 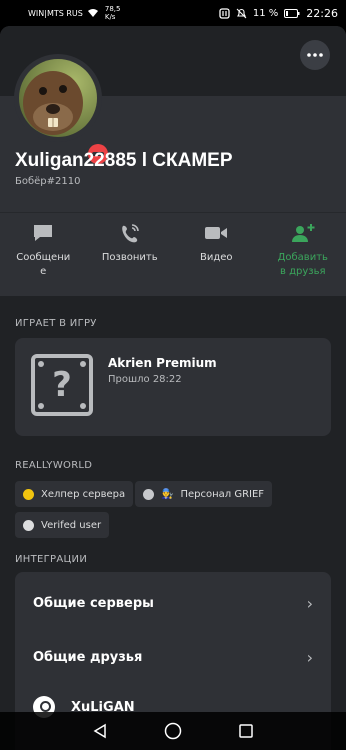 I want to click on avatar, so click(x=58, y=98).